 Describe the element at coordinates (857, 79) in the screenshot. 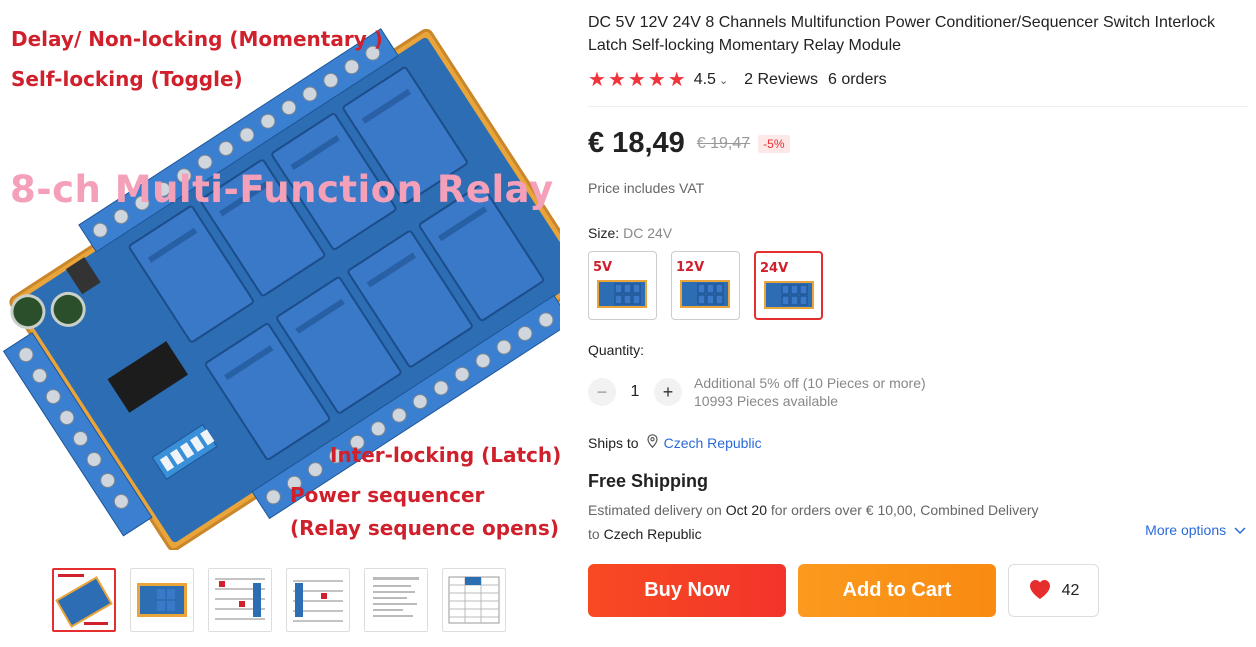

I see `orders-count: 6 orders` at that location.